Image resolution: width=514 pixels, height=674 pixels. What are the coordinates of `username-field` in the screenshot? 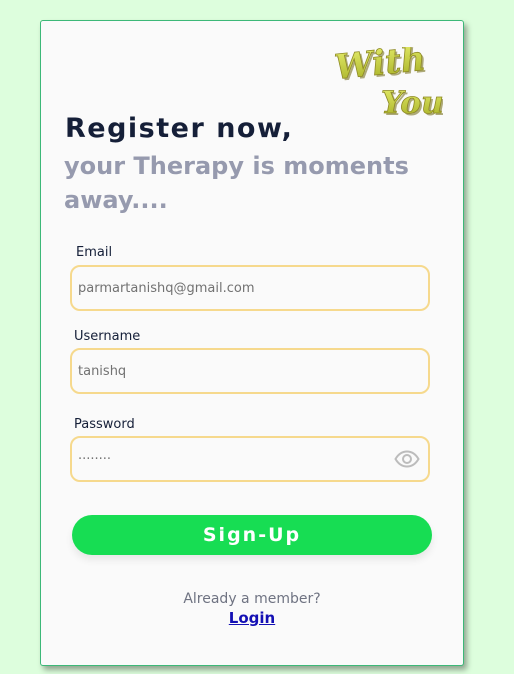 It's located at (250, 371).